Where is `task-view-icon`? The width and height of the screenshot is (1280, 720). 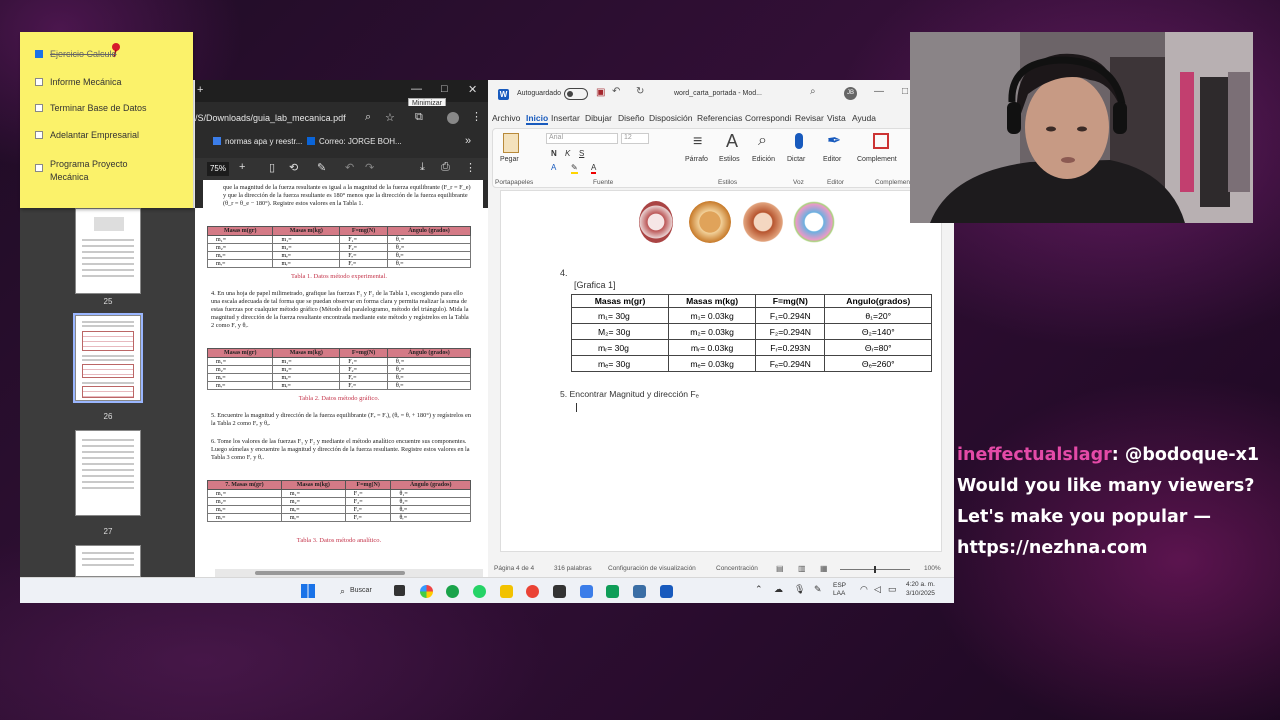 task-view-icon is located at coordinates (399, 590).